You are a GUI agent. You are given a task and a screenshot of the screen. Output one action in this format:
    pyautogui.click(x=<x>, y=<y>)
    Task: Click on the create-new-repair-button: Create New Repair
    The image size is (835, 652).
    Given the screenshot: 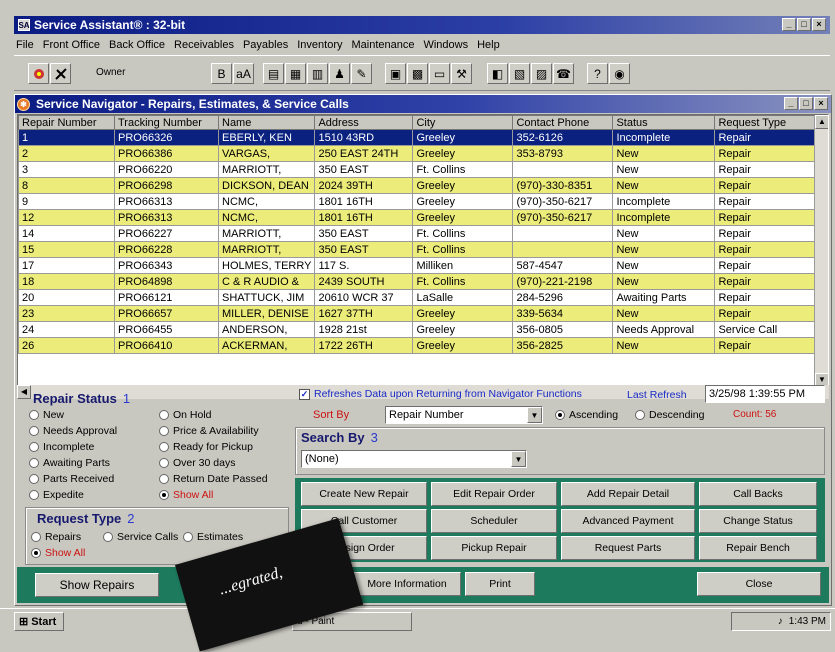 What is the action you would take?
    pyautogui.click(x=364, y=494)
    